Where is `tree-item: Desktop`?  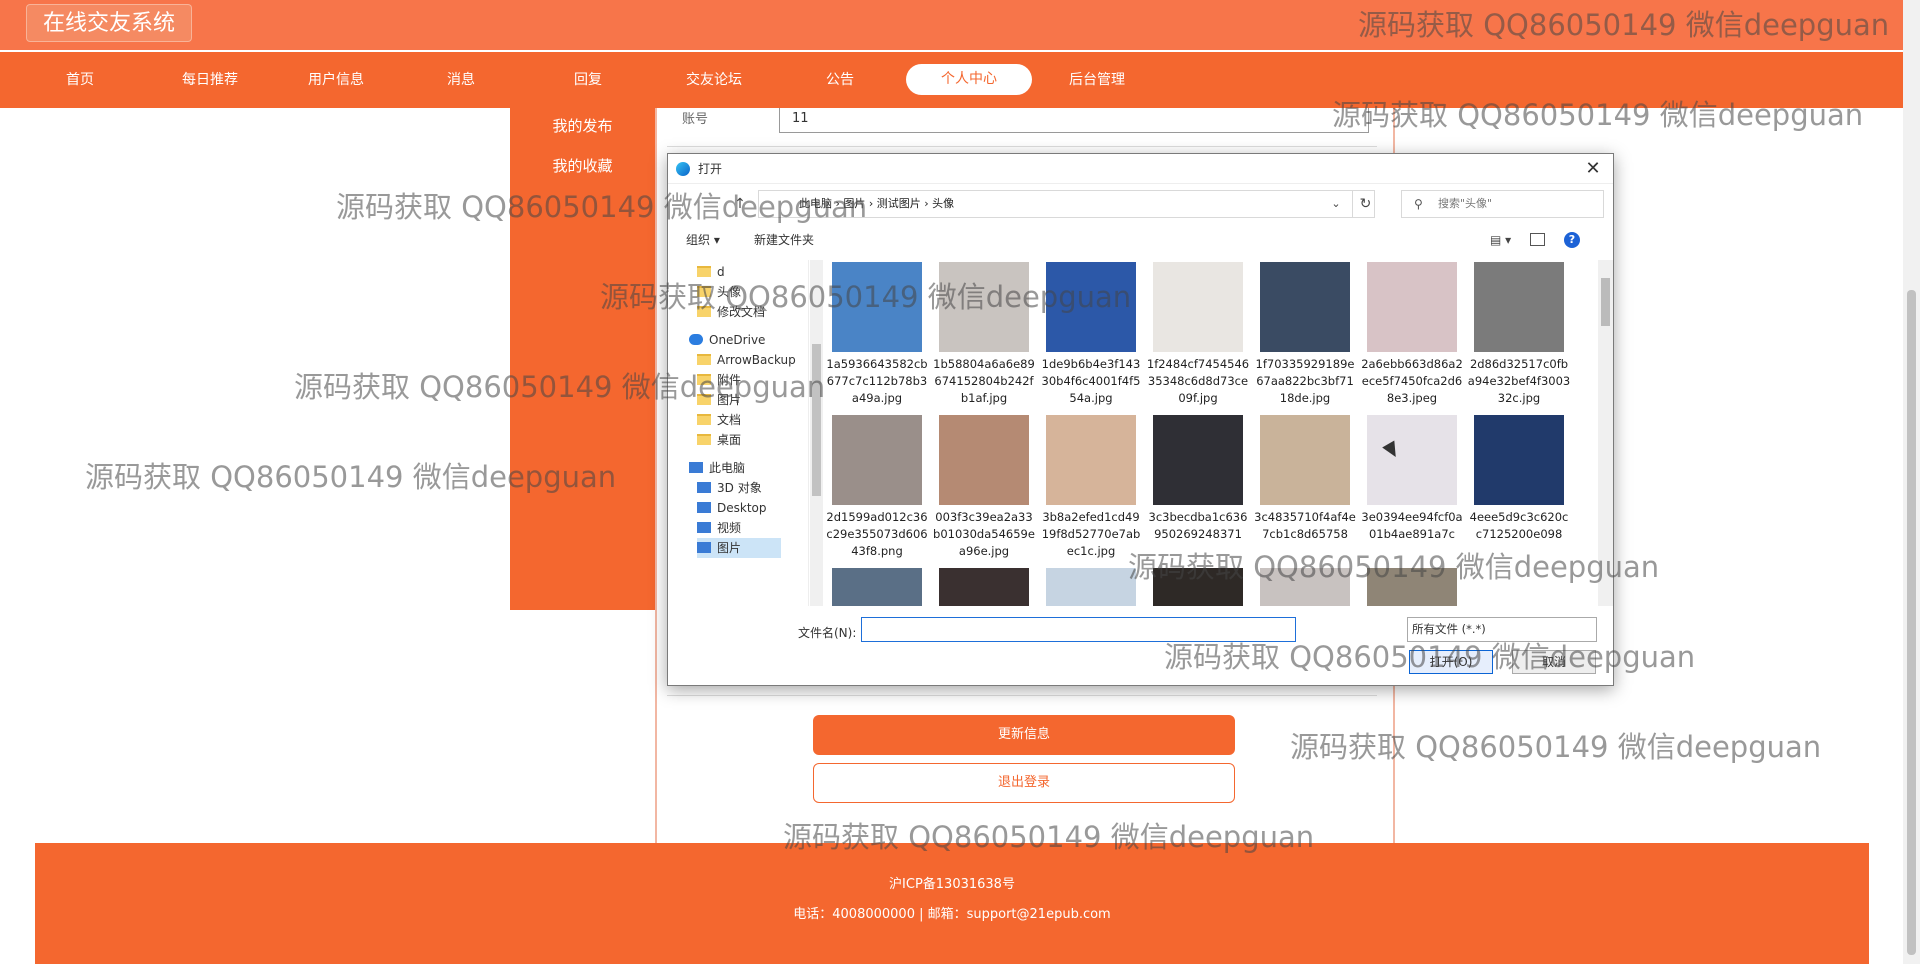 tree-item: Desktop is located at coordinates (752, 508).